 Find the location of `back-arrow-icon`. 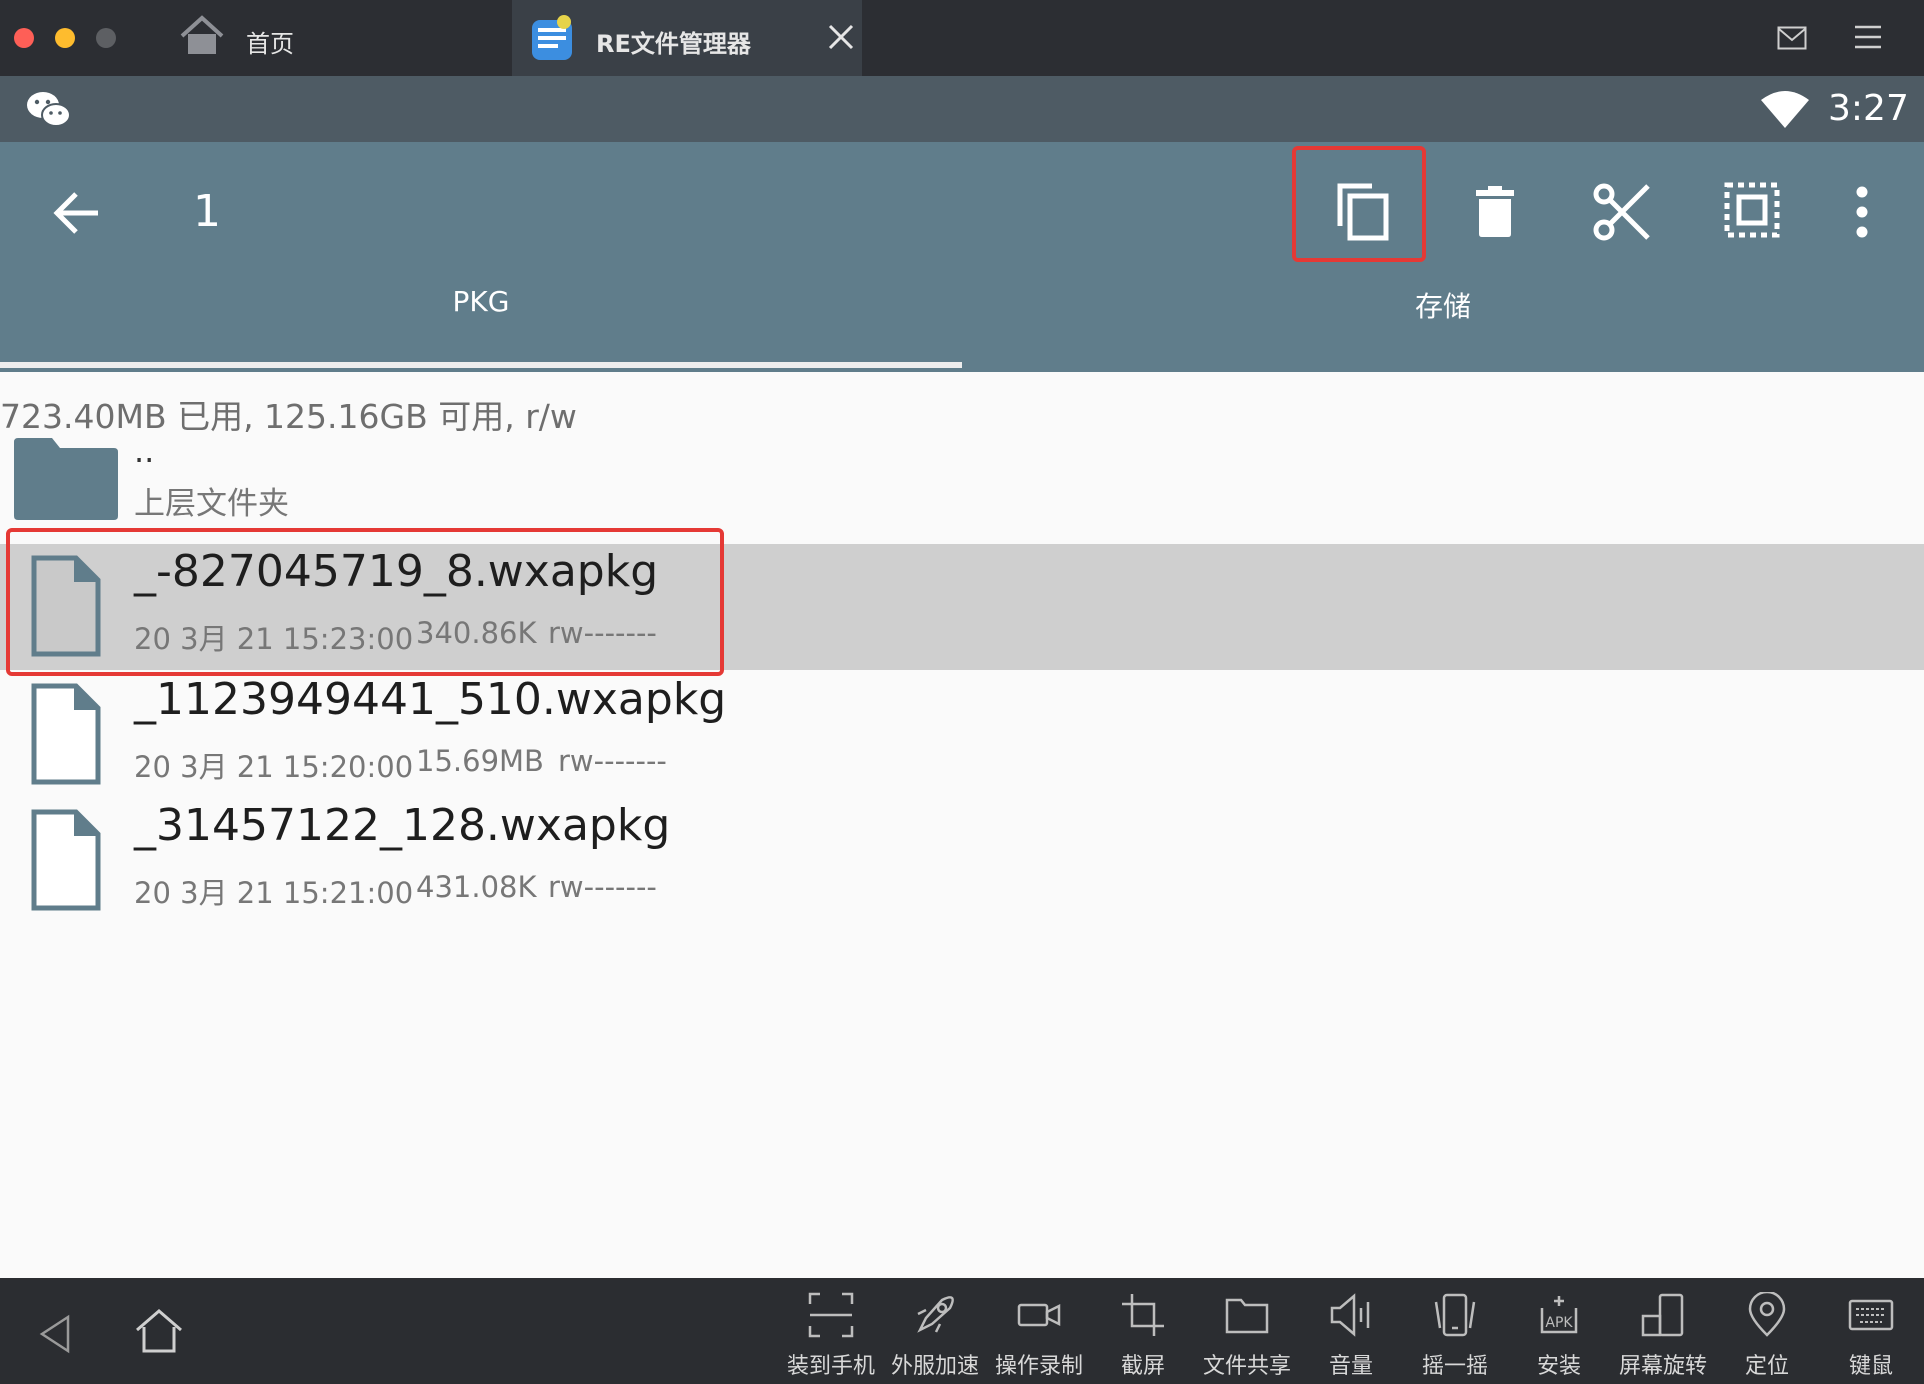

back-arrow-icon is located at coordinates (77, 213).